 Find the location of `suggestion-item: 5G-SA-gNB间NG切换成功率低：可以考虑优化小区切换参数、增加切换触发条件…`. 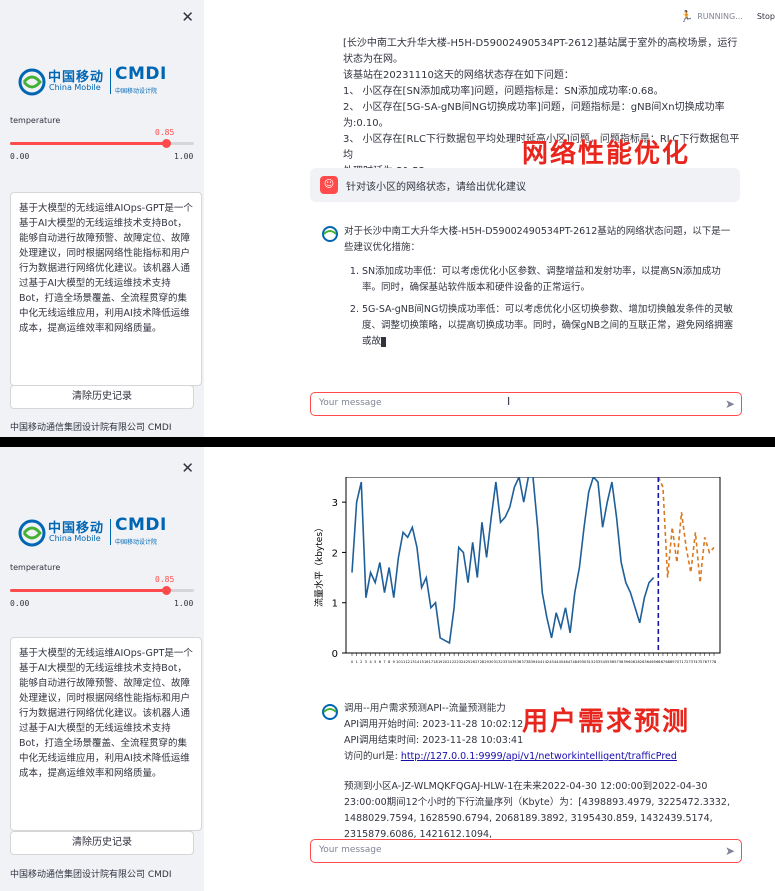

suggestion-item: 5G-SA-gNB间NG切换成功率低：可以考虑优化小区切换参数、增加切换触发条件… is located at coordinates (548, 326).